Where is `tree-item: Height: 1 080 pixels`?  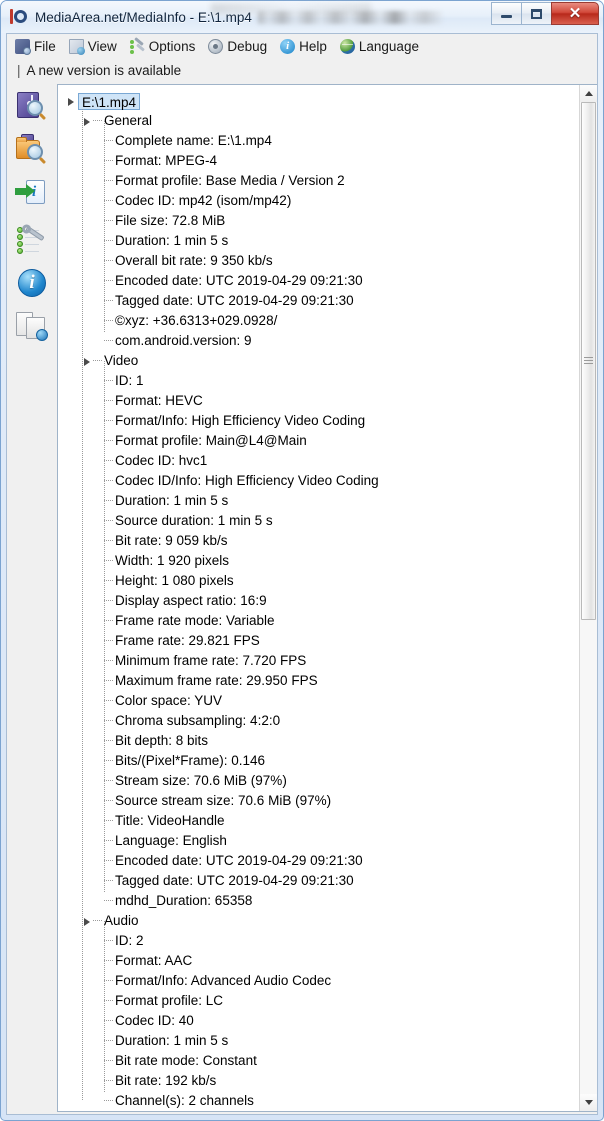 tree-item: Height: 1 080 pixels is located at coordinates (318, 581).